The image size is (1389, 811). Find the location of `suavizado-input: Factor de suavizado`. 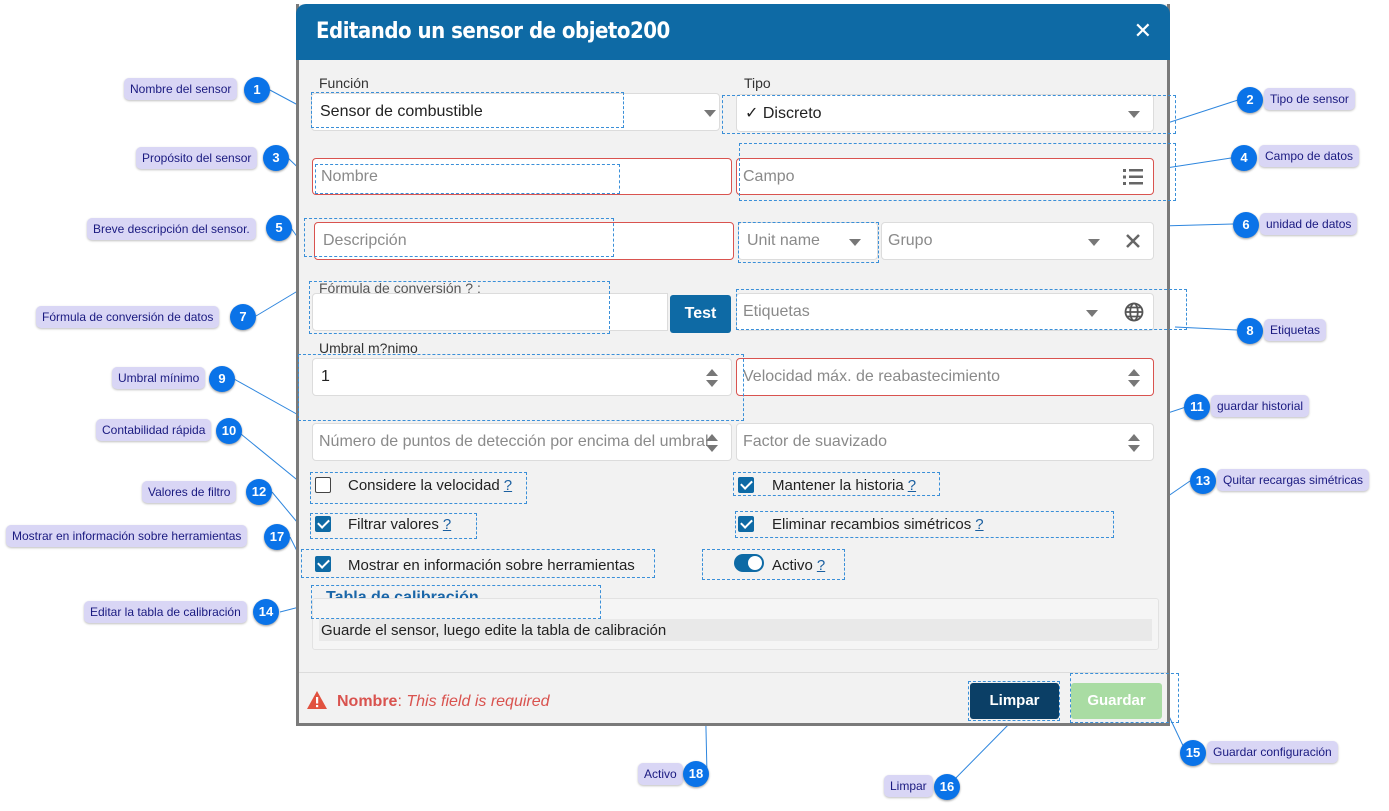

suavizado-input: Factor de suavizado is located at coordinates (945, 442).